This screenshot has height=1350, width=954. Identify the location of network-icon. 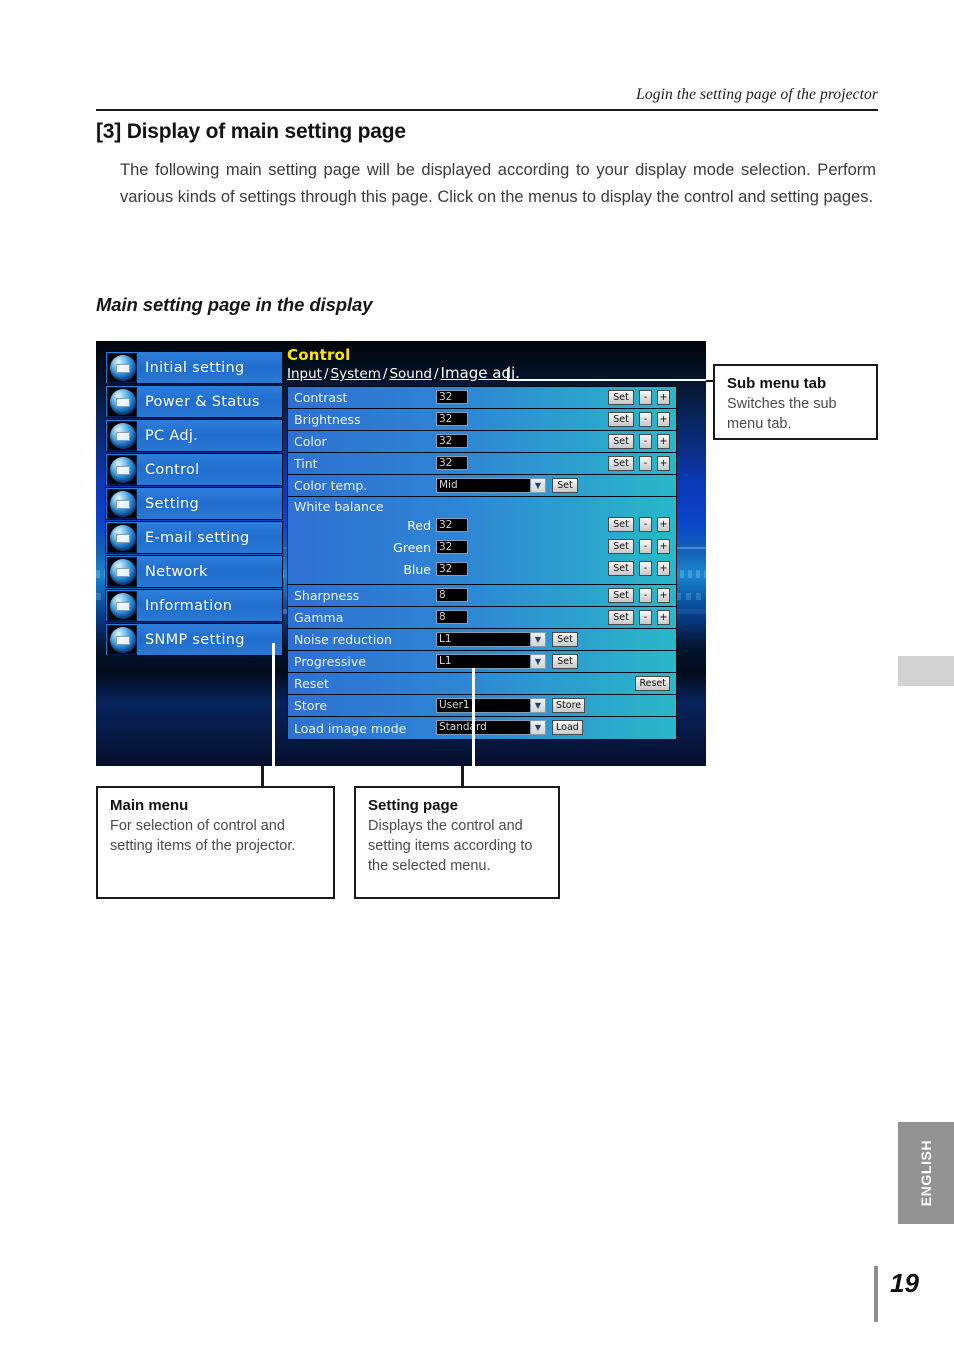
(122, 571).